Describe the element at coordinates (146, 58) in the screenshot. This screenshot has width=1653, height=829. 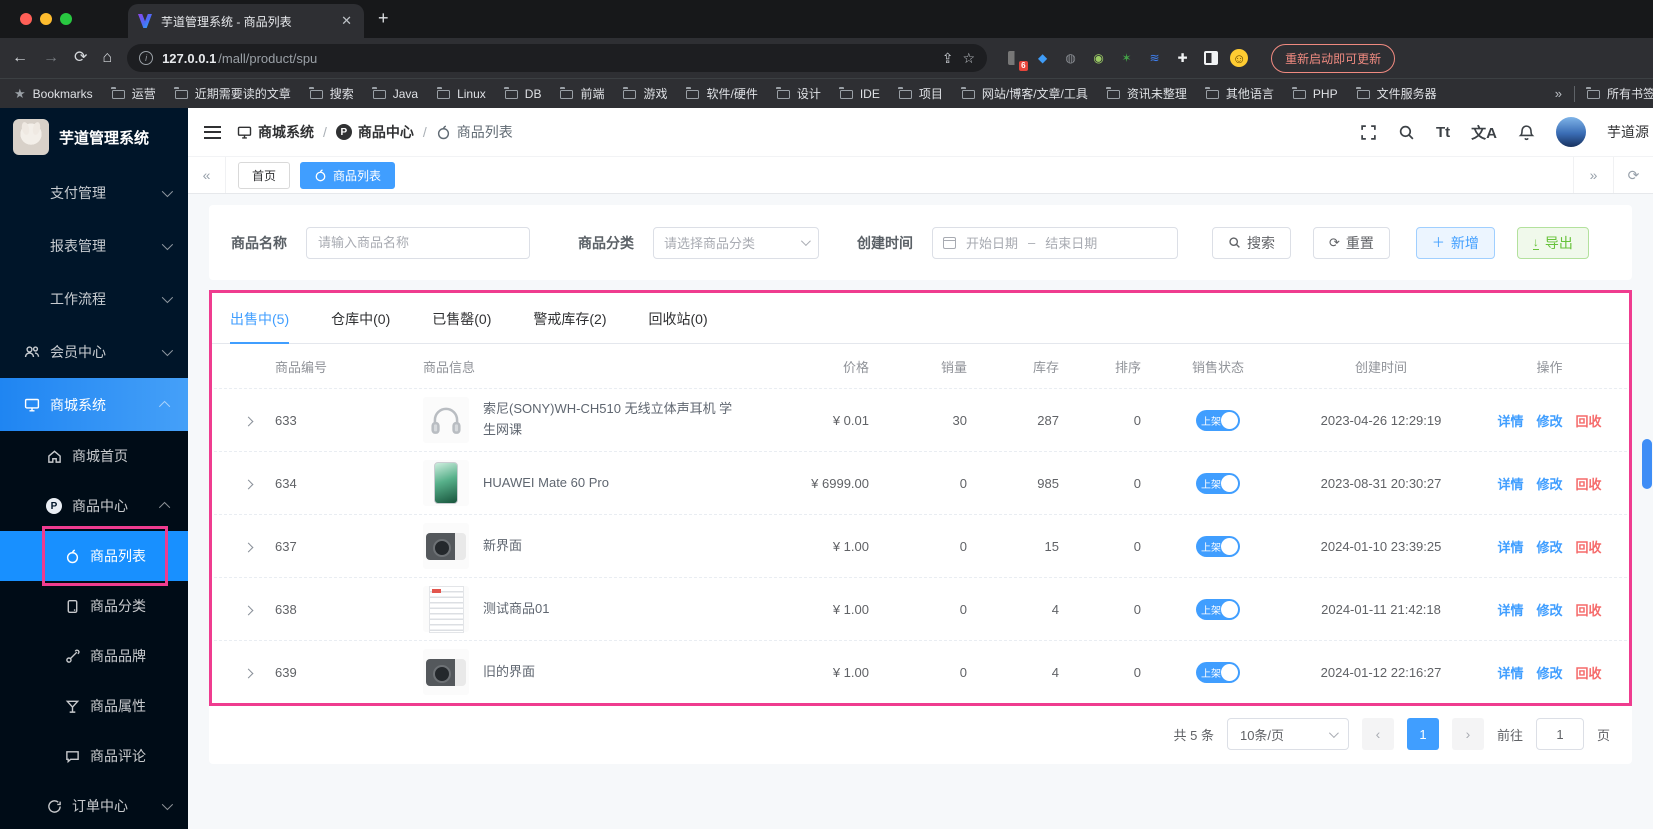
I see `site-info-icon: i` at that location.